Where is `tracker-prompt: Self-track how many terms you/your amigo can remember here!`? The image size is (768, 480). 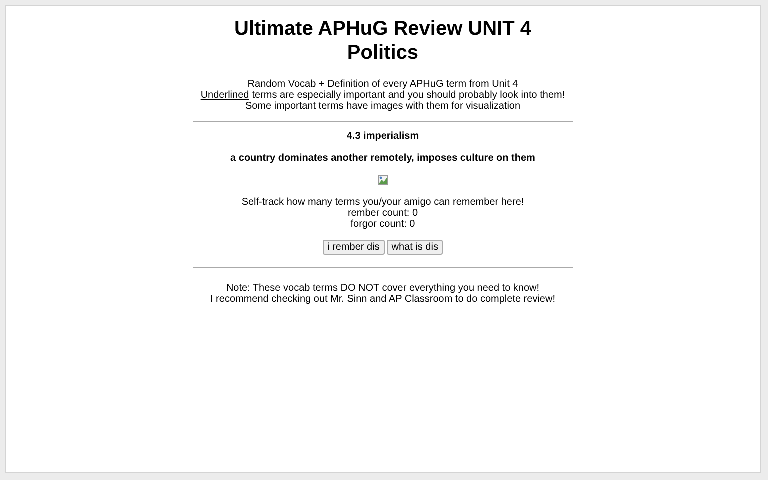
tracker-prompt: Self-track how many terms you/your amigo can remember here! is located at coordinates (383, 202).